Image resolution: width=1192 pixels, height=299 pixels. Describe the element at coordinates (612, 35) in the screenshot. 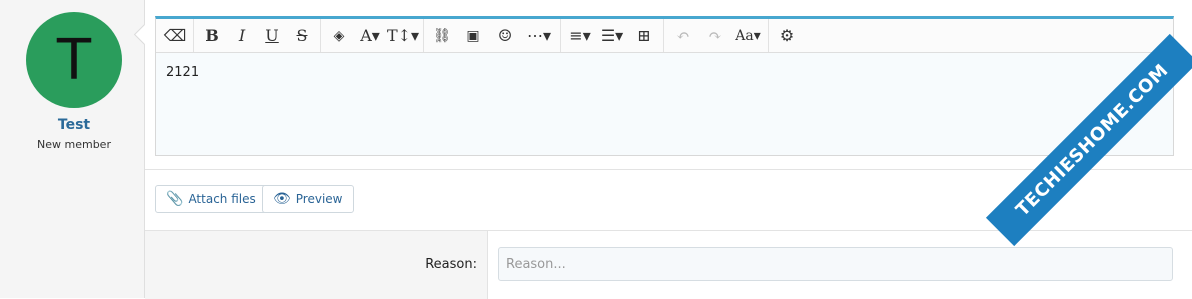

I see `list-icon: ☰▾` at that location.